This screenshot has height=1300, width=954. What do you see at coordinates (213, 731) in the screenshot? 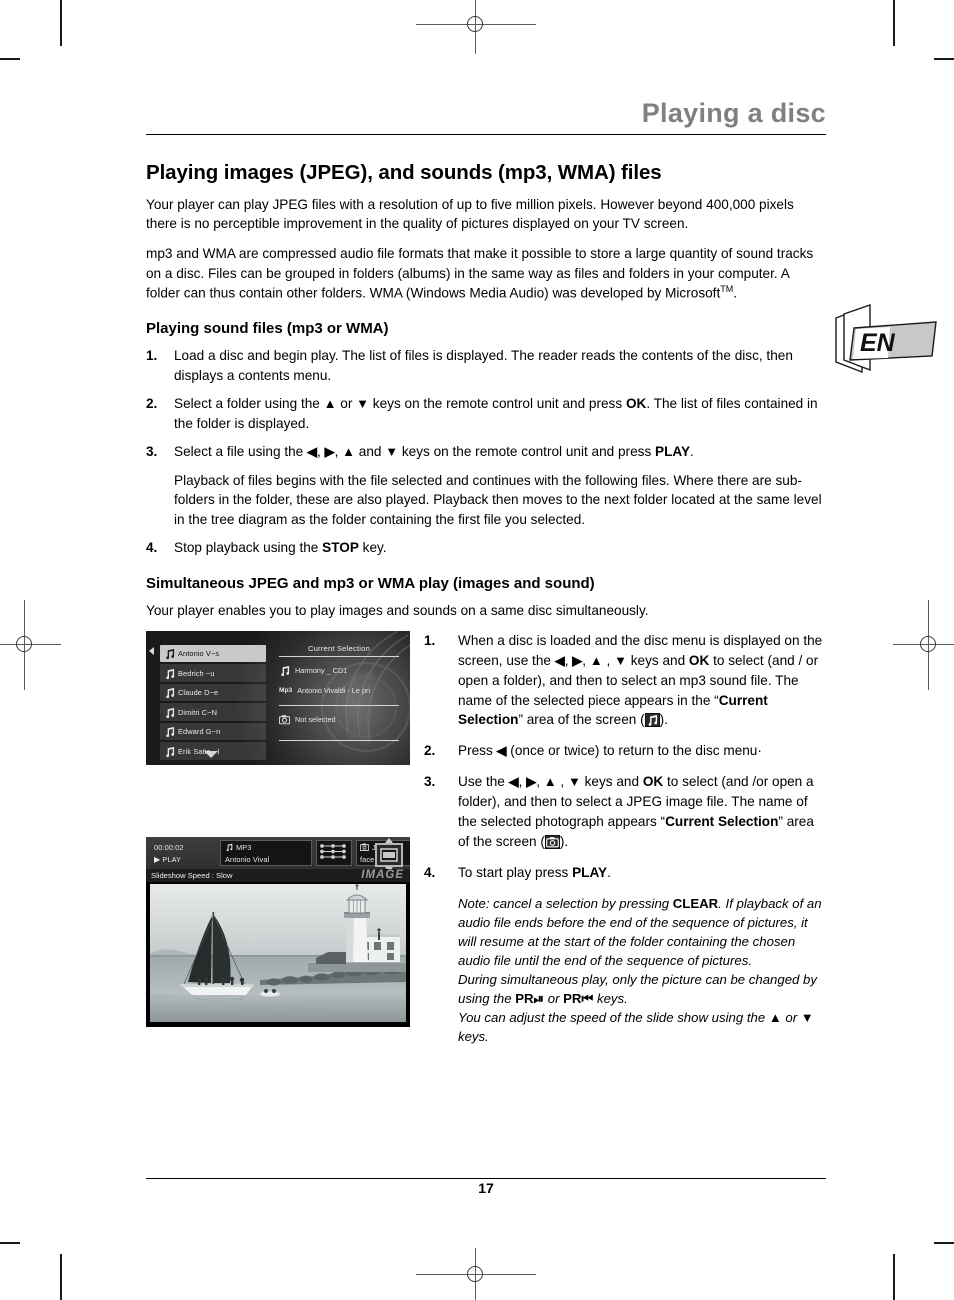
I see `list-item: Edward G~n` at bounding box center [213, 731].